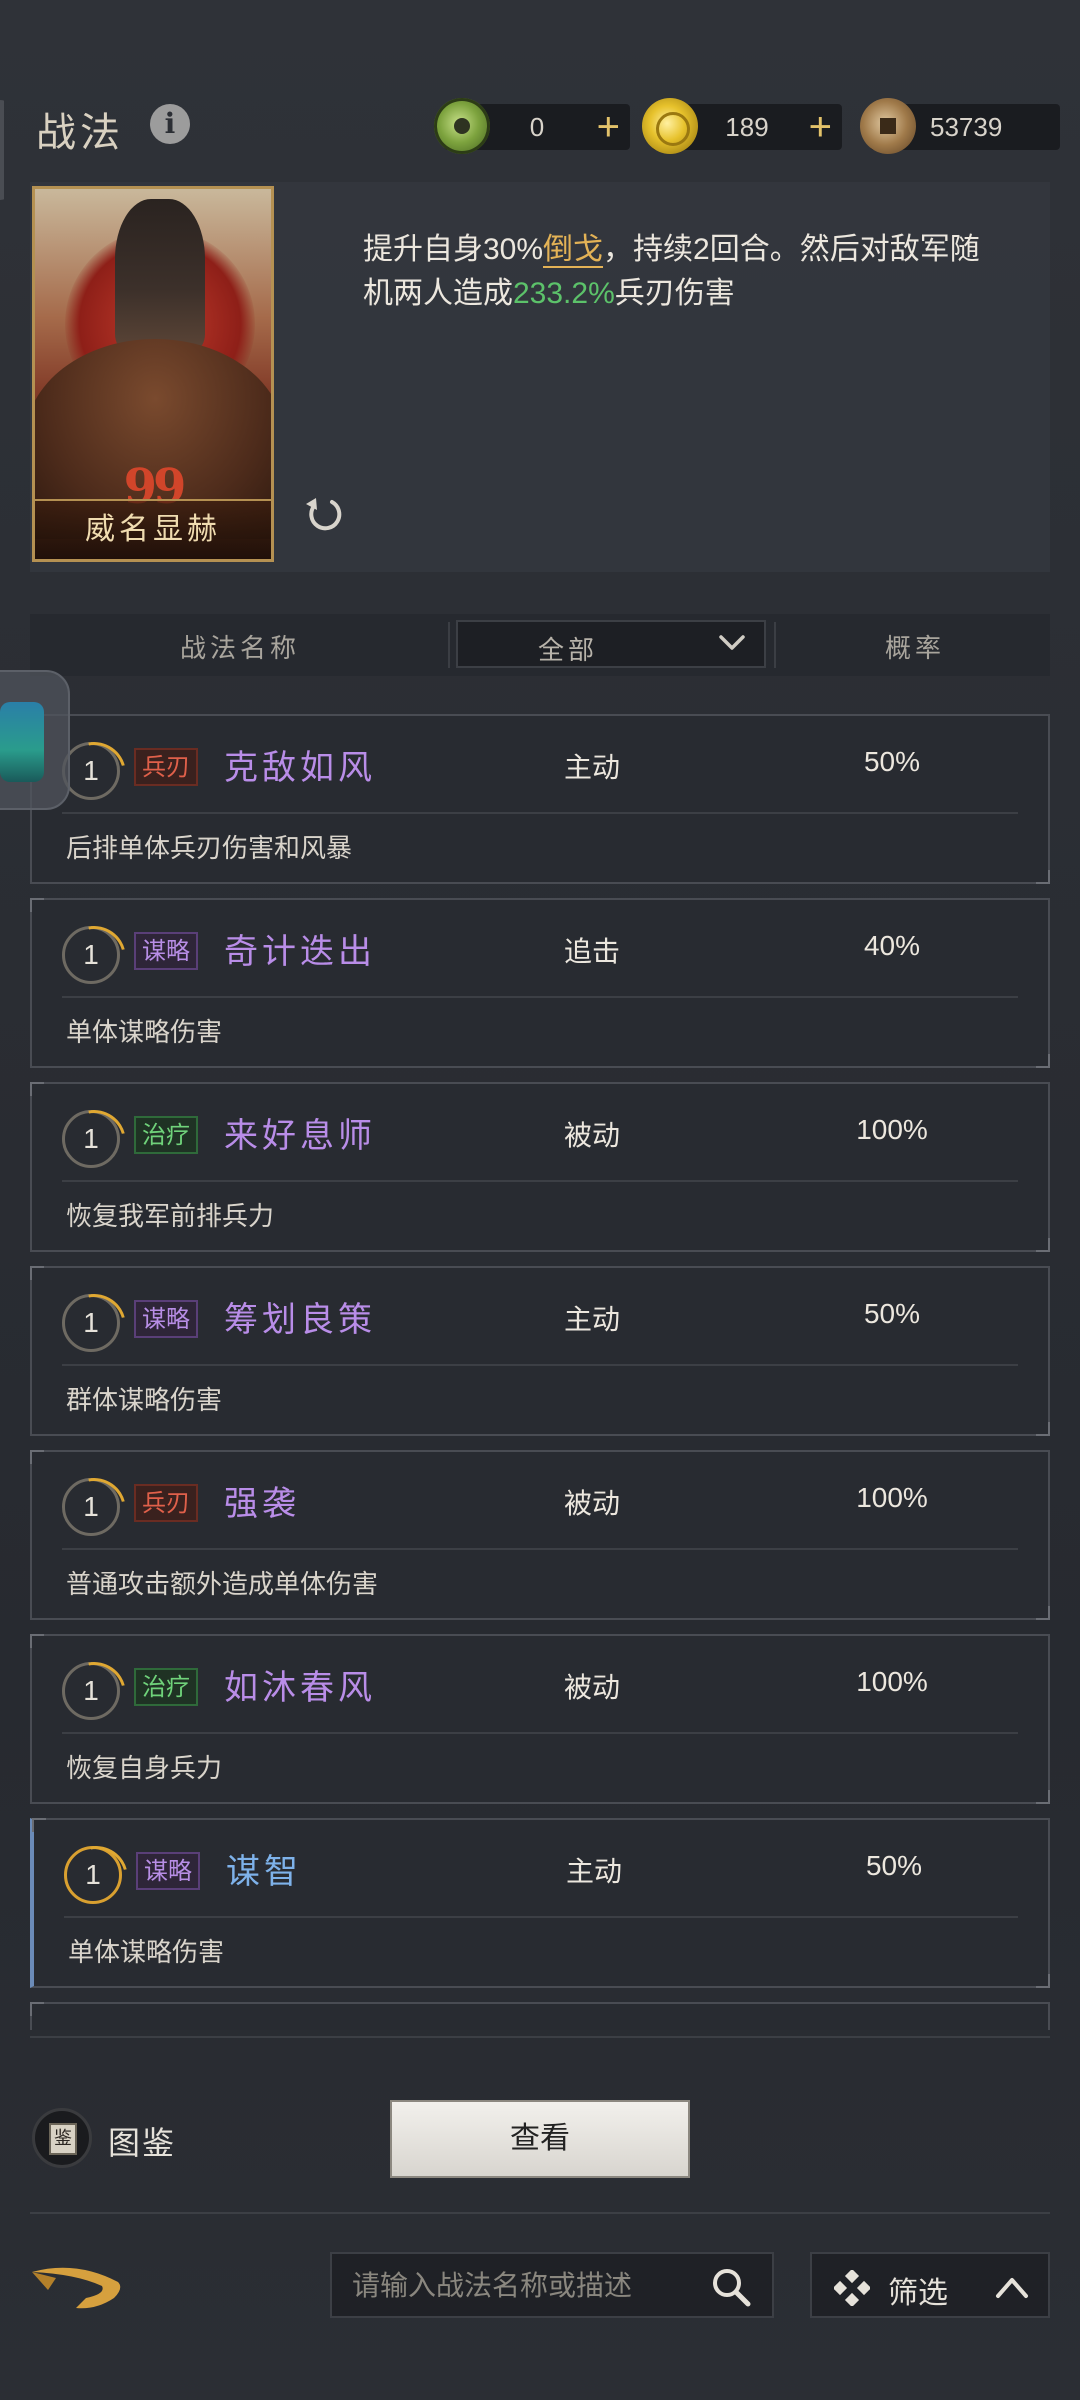 The width and height of the screenshot is (1080, 2400). Describe the element at coordinates (540, 799) in the screenshot. I see `skill-row: 1 兵刃 克敌如风 主动 50% 后排单体兵刃伤害和风暴` at that location.